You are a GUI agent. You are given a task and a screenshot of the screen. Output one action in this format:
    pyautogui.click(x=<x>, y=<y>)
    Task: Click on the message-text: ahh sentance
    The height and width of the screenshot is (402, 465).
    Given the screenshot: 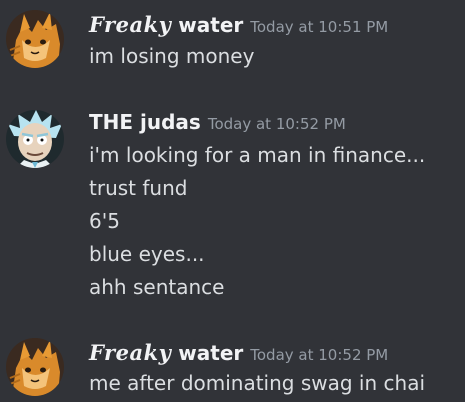 What is the action you would take?
    pyautogui.click(x=157, y=287)
    